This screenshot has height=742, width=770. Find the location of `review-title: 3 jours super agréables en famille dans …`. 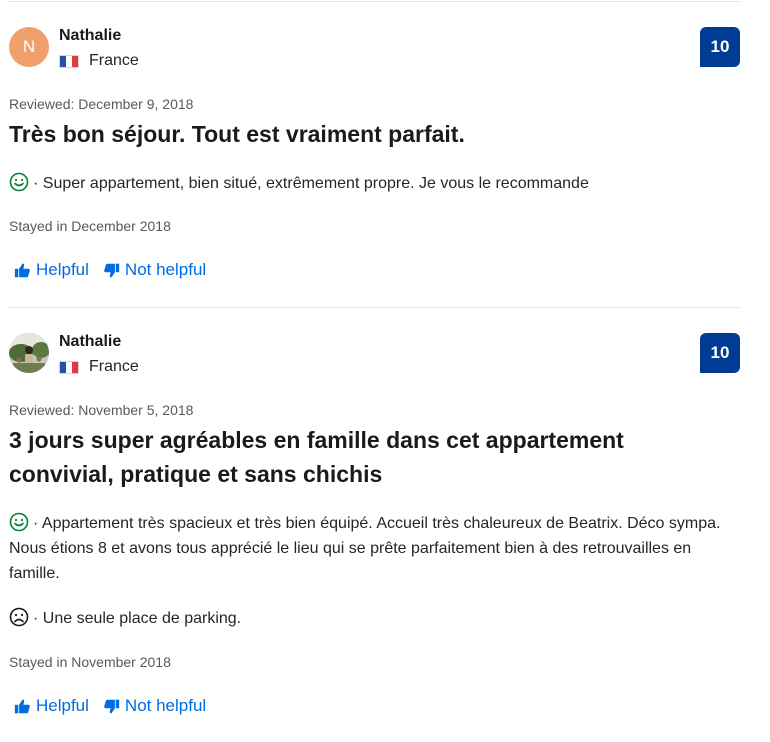

review-title: 3 jours super agréables en famille dans … is located at coordinates (316, 457).